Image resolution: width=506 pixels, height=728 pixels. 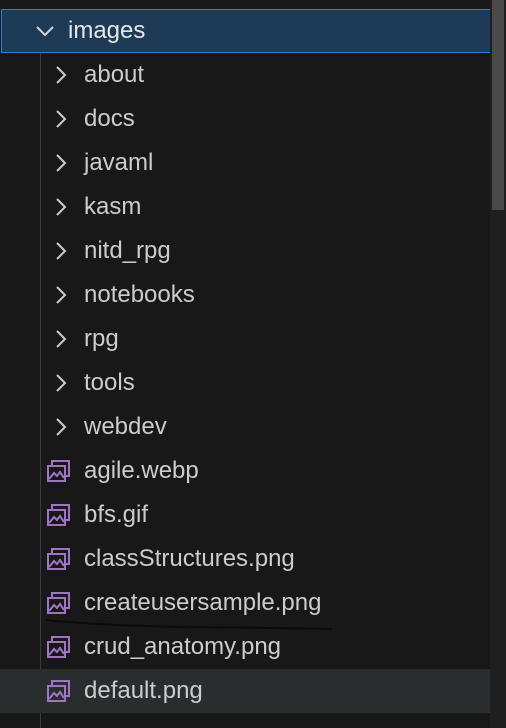 I want to click on folder-rpg: rpg, so click(x=245, y=339).